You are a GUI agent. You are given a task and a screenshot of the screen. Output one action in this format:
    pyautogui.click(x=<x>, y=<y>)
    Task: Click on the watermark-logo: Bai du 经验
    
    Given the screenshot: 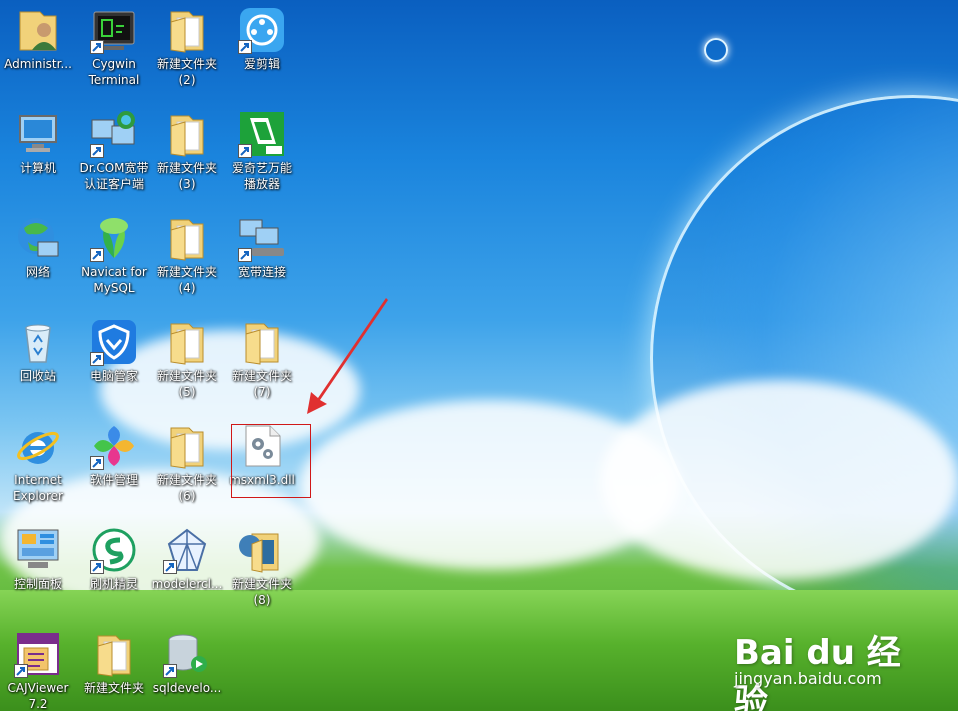 What is the action you would take?
    pyautogui.click(x=817, y=672)
    